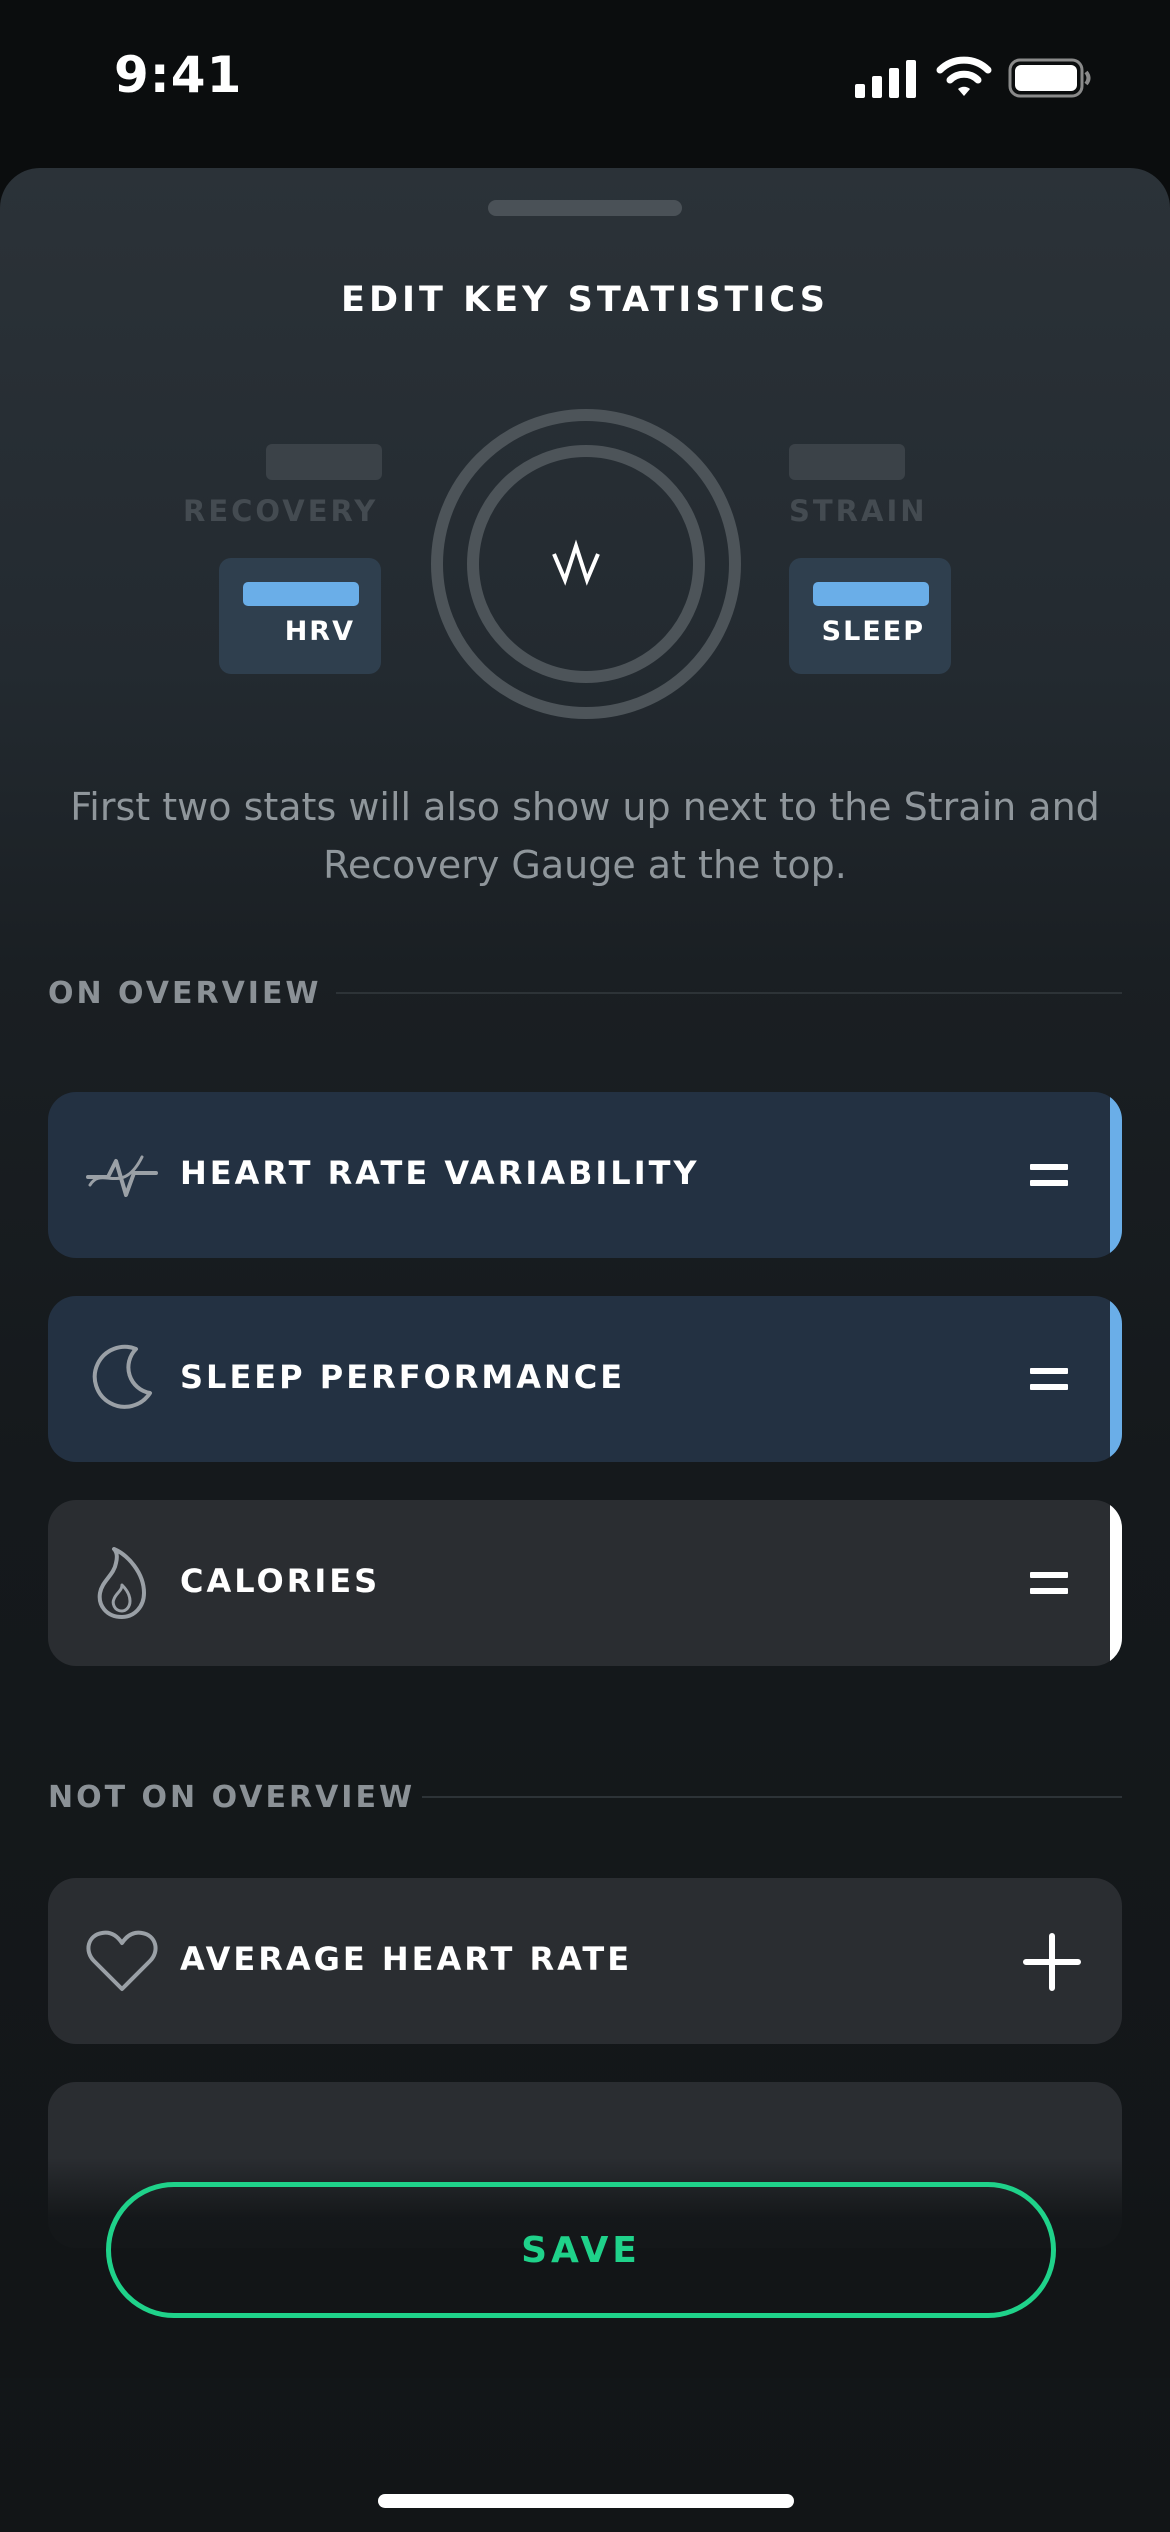 The width and height of the screenshot is (1170, 2532). What do you see at coordinates (319, 631) in the screenshot?
I see `hrv-preview-label: HRV` at bounding box center [319, 631].